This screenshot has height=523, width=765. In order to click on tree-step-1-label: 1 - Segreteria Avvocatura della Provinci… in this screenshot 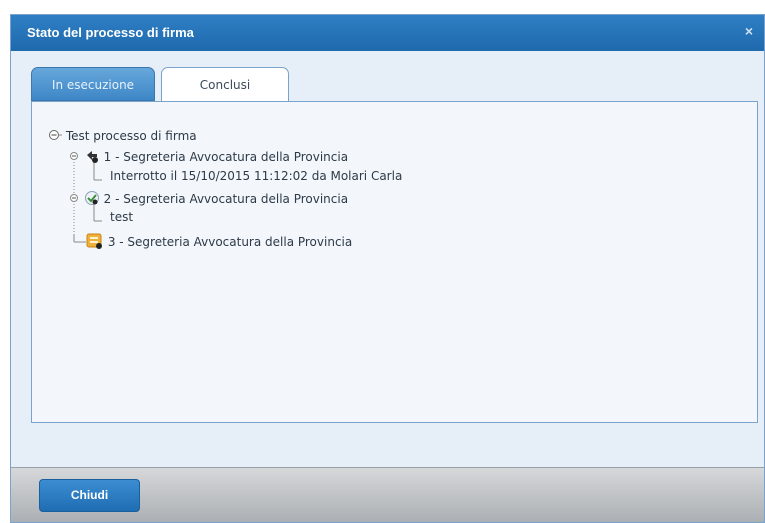, I will do `click(226, 157)`.